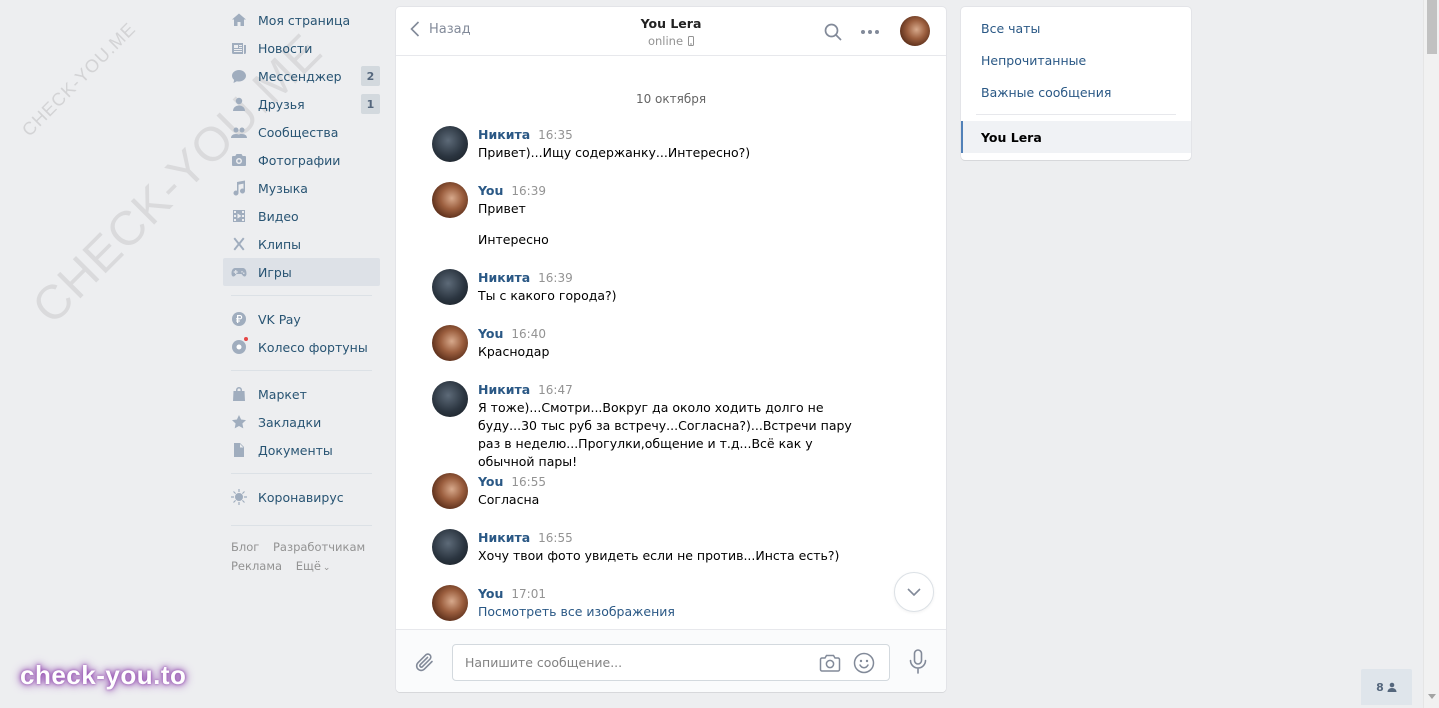 Image resolution: width=1439 pixels, height=708 pixels. What do you see at coordinates (918, 662) in the screenshot?
I see `microphone-icon` at bounding box center [918, 662].